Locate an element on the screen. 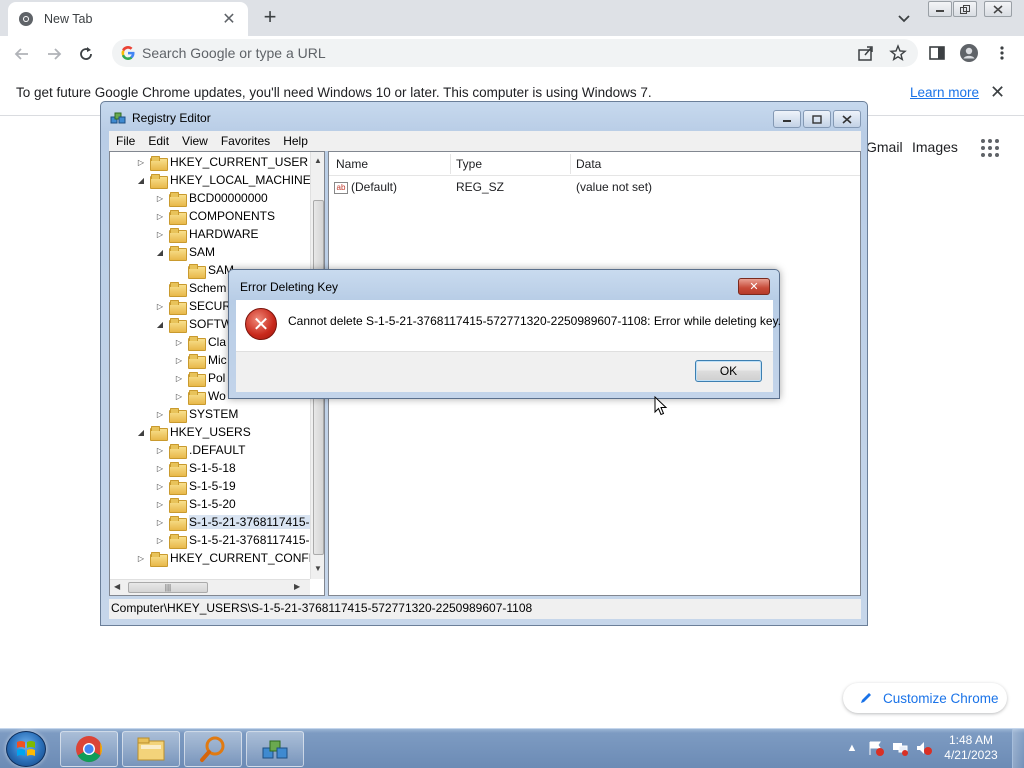  tree-item-components: ▷ COMPONENTS is located at coordinates (215, 216).